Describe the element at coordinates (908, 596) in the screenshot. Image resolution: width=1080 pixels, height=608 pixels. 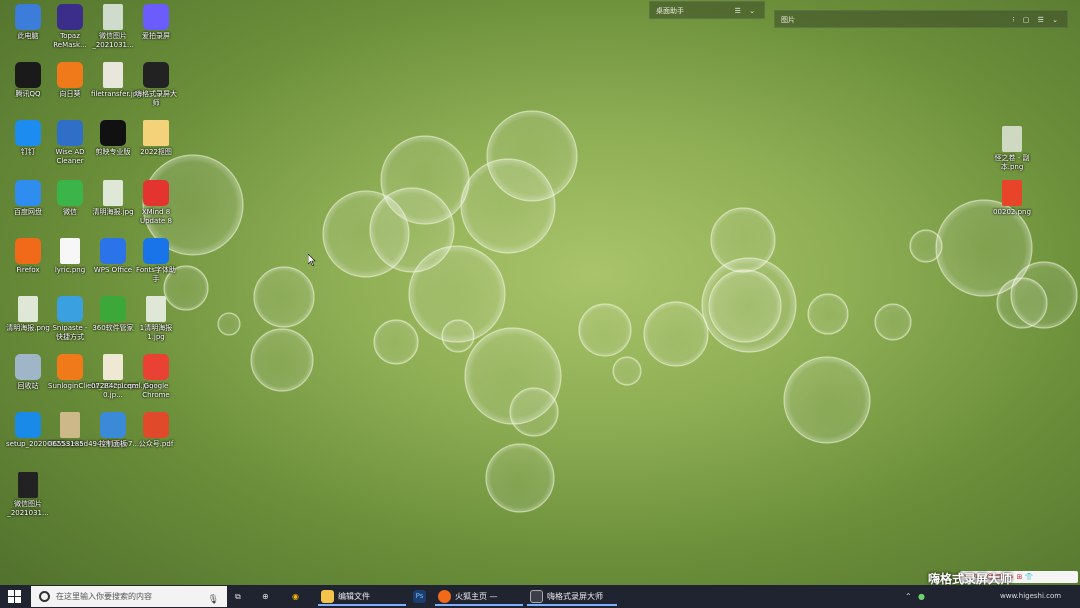
I see `tray-overflow-icon: ⌃` at that location.